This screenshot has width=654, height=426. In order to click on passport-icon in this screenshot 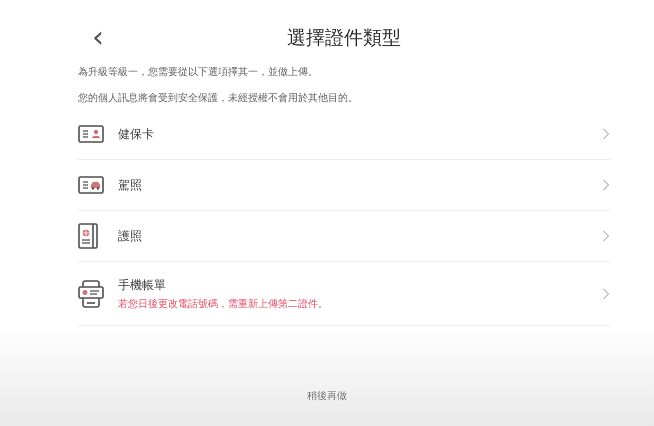, I will do `click(88, 236)`.